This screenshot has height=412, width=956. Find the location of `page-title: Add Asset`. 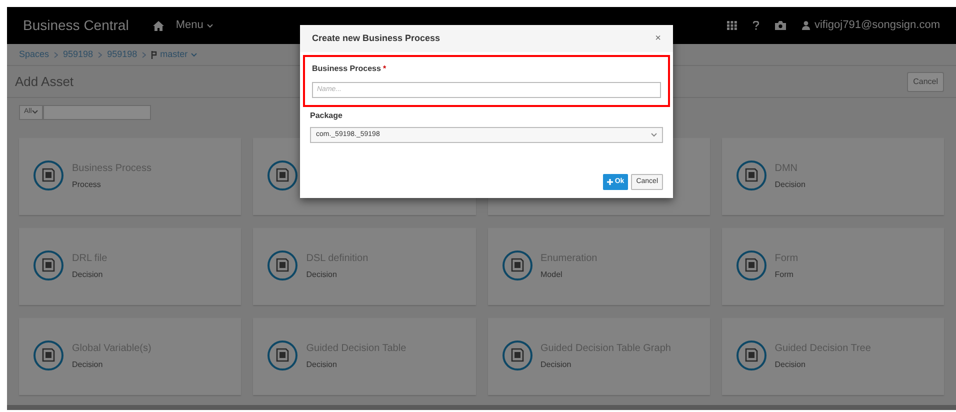

page-title: Add Asset is located at coordinates (44, 81).